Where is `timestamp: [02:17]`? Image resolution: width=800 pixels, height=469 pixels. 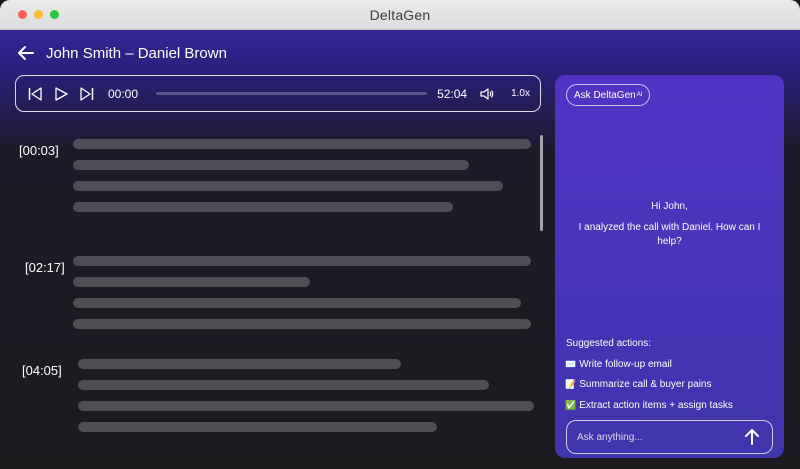
timestamp: [02:17] is located at coordinates (45, 267).